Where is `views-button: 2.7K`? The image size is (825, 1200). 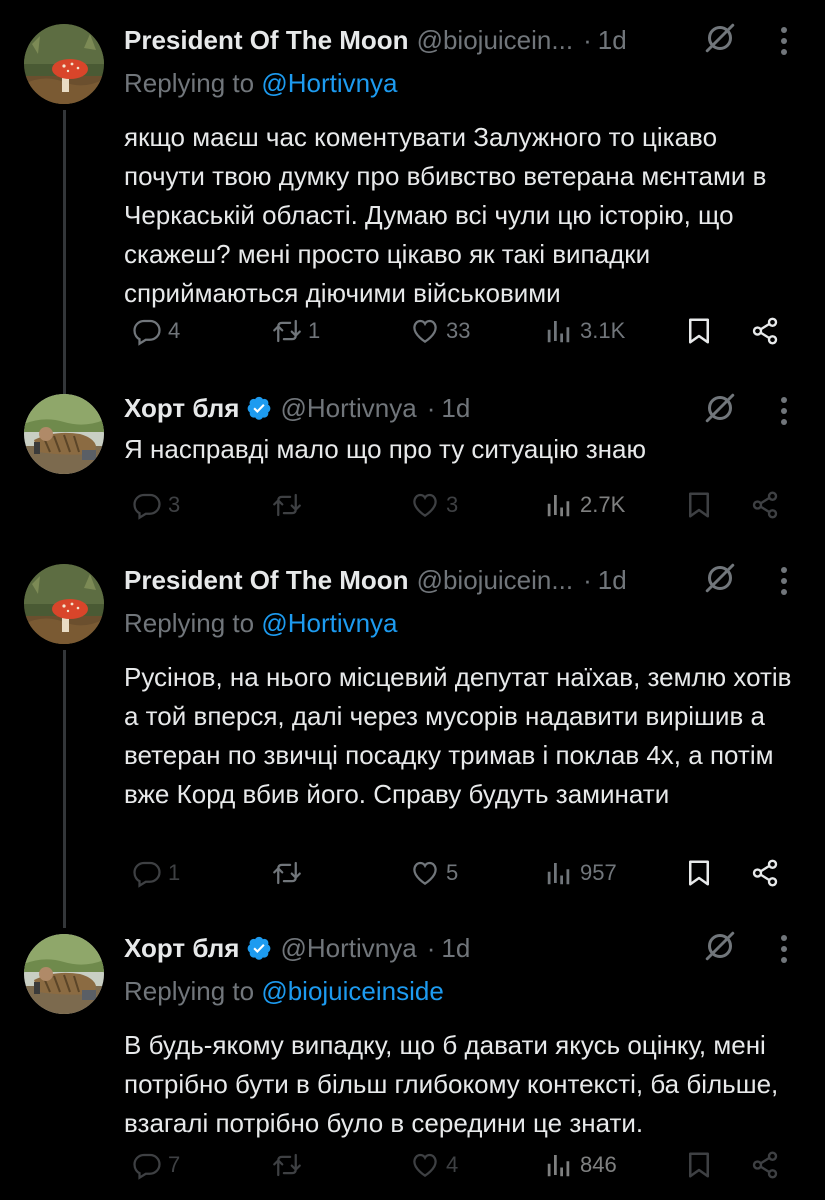 views-button: 2.7K is located at coordinates (584, 505).